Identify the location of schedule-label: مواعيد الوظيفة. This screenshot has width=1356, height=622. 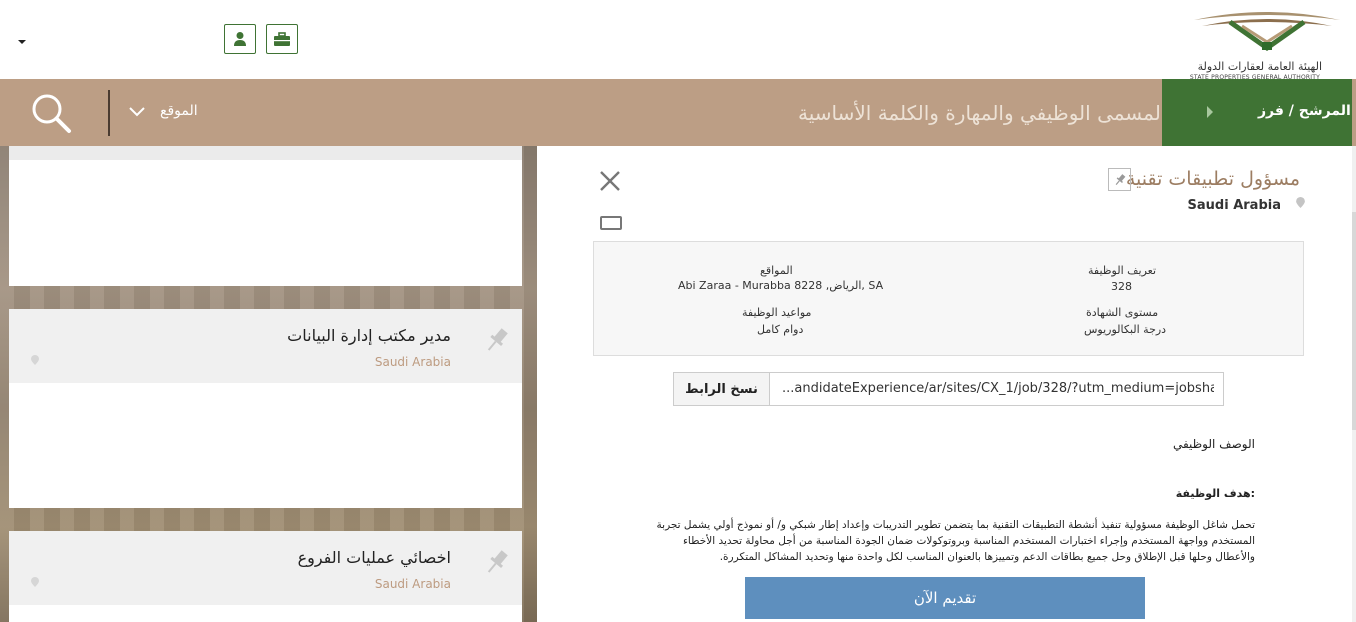
(777, 312).